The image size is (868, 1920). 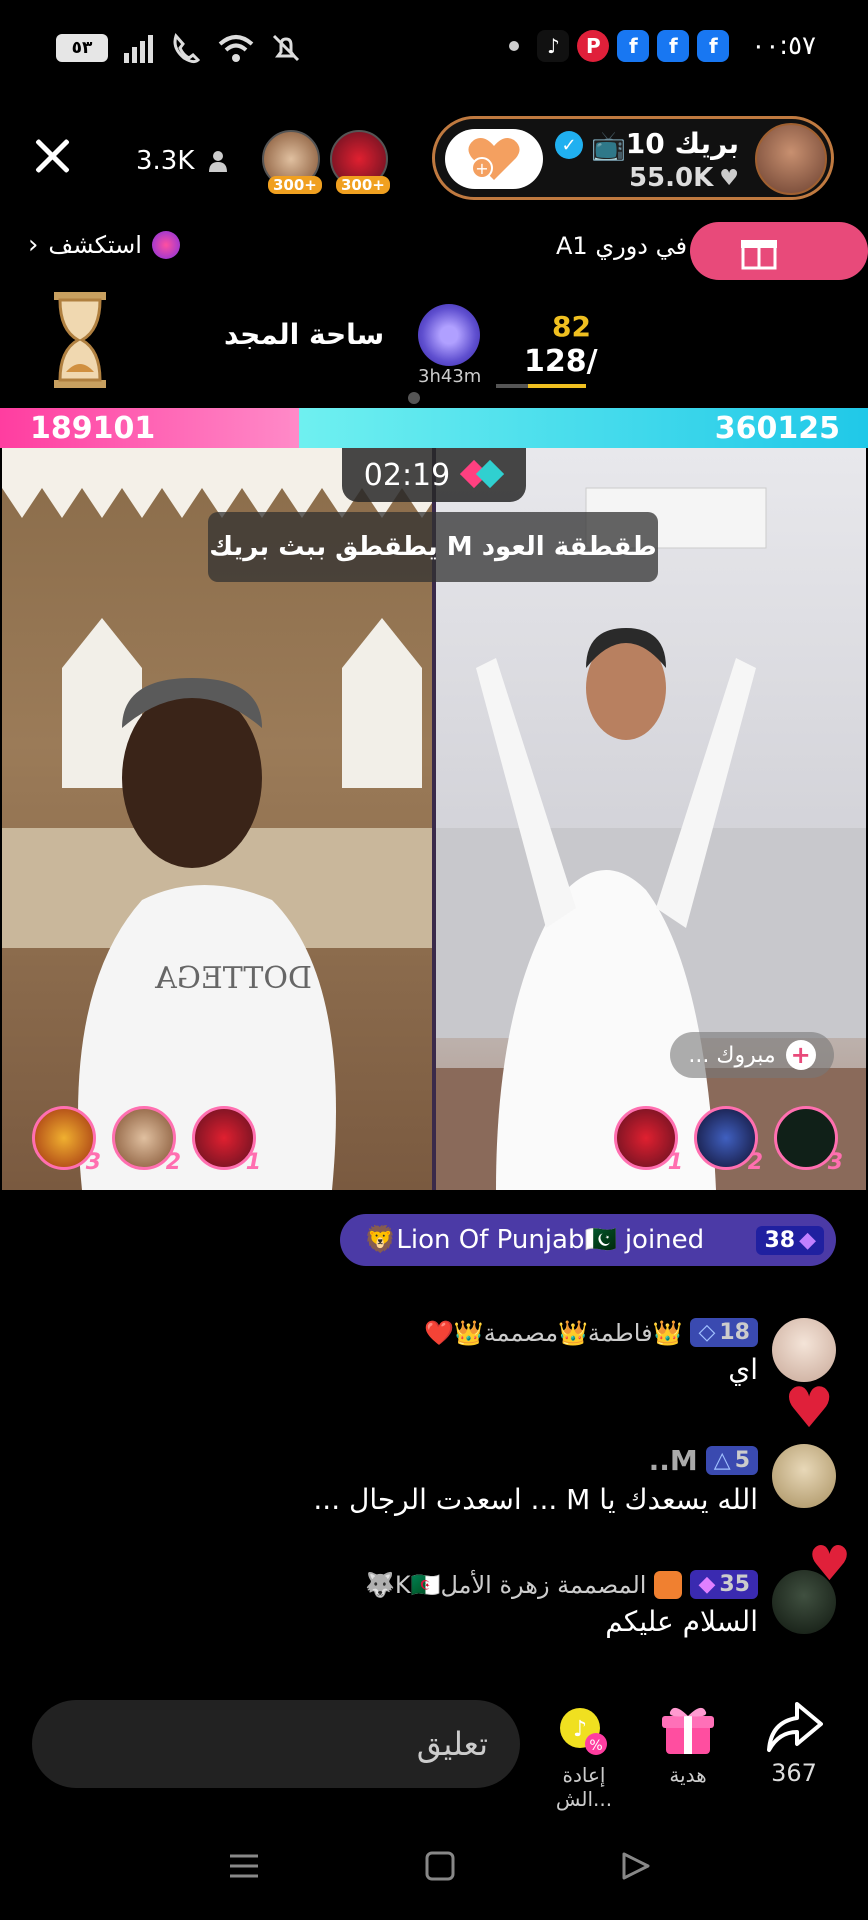 I want to click on host-likes: 55.0K ♥, so click(x=684, y=178).